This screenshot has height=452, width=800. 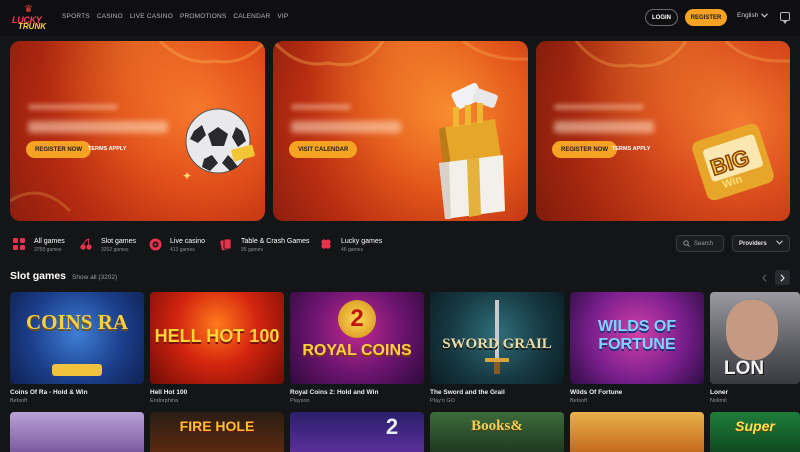 What do you see at coordinates (752, 330) in the screenshot?
I see `character-portrait` at bounding box center [752, 330].